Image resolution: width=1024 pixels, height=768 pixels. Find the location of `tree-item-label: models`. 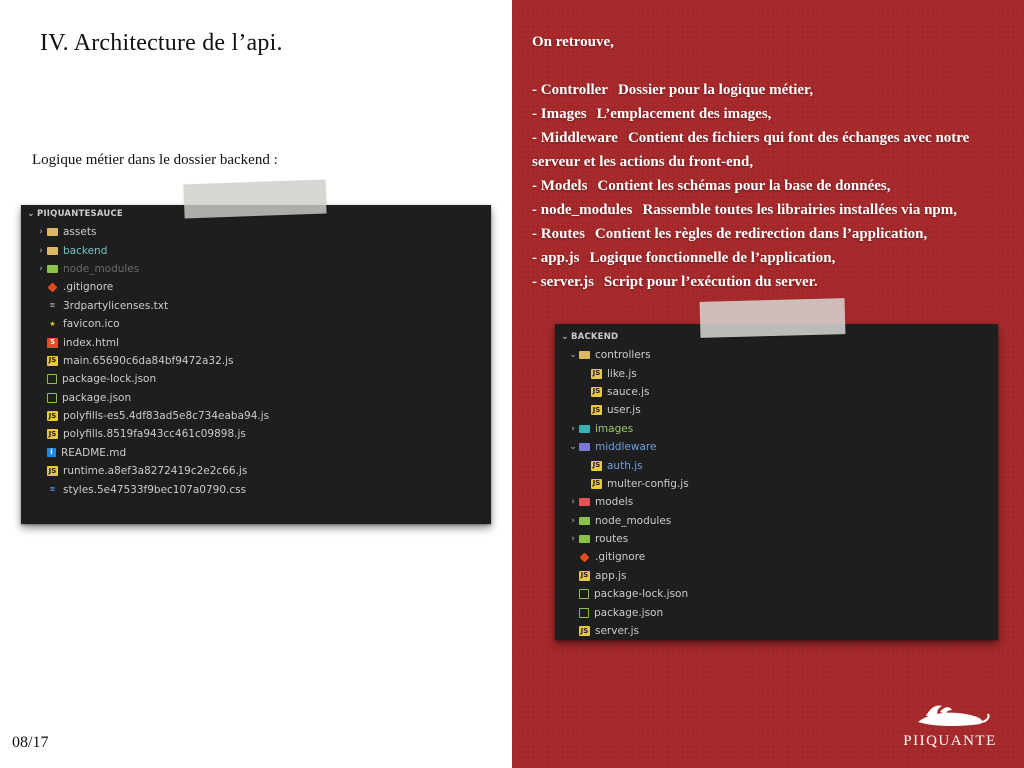

tree-item-label: models is located at coordinates (614, 502).